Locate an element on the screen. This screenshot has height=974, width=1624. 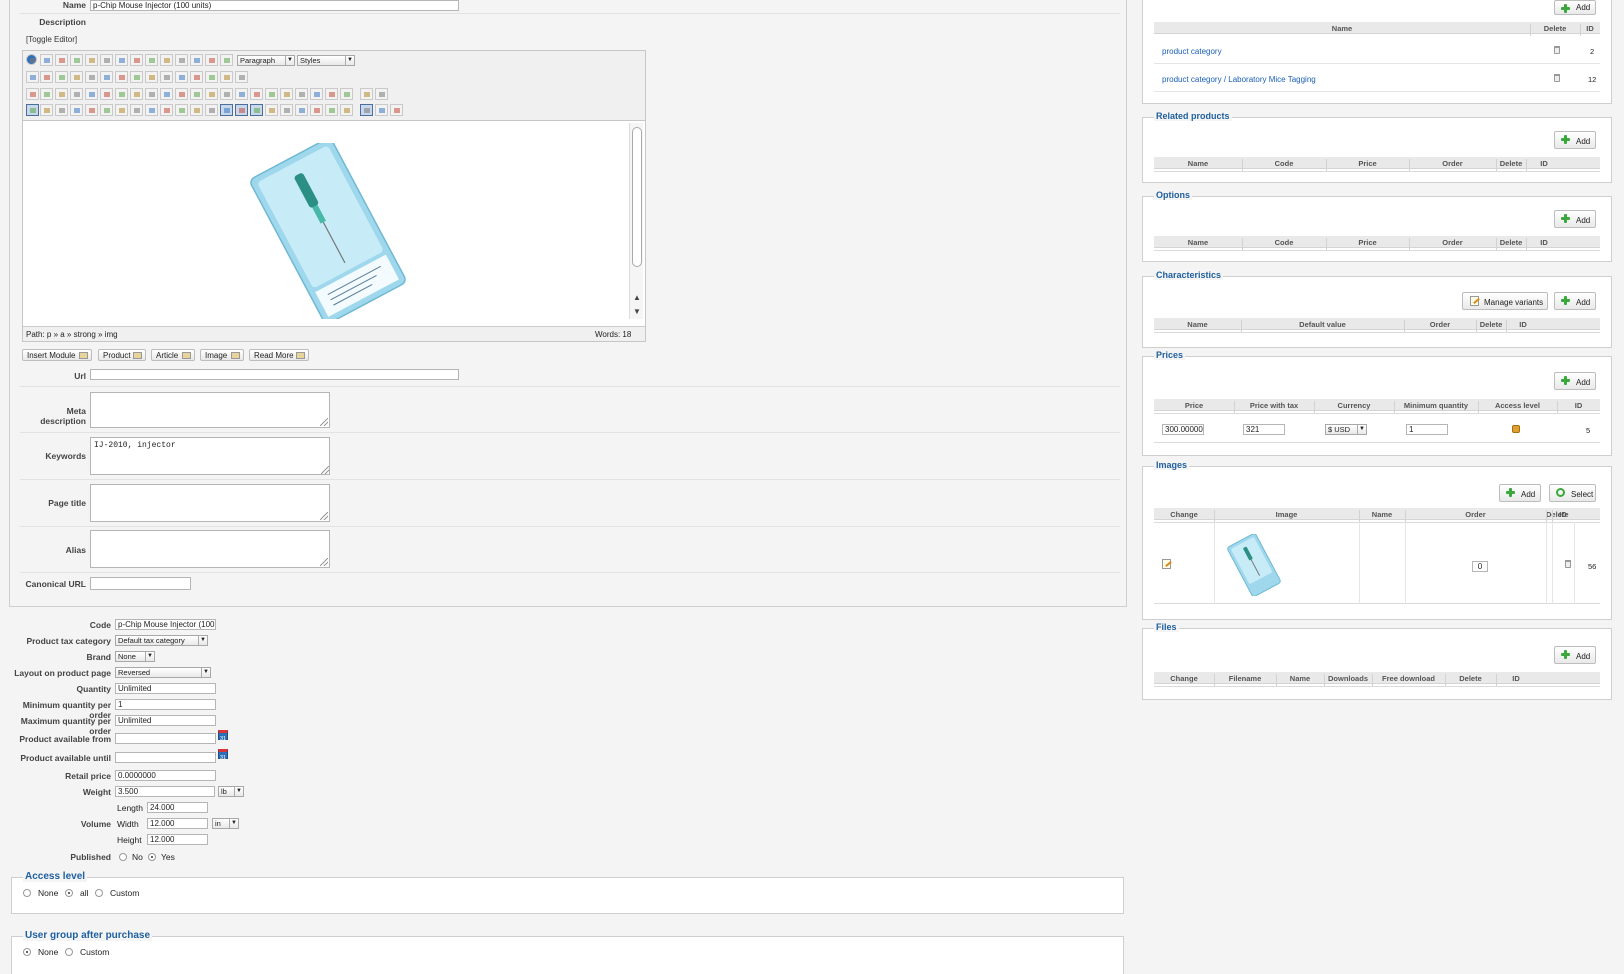
available-from-input is located at coordinates (165, 738).